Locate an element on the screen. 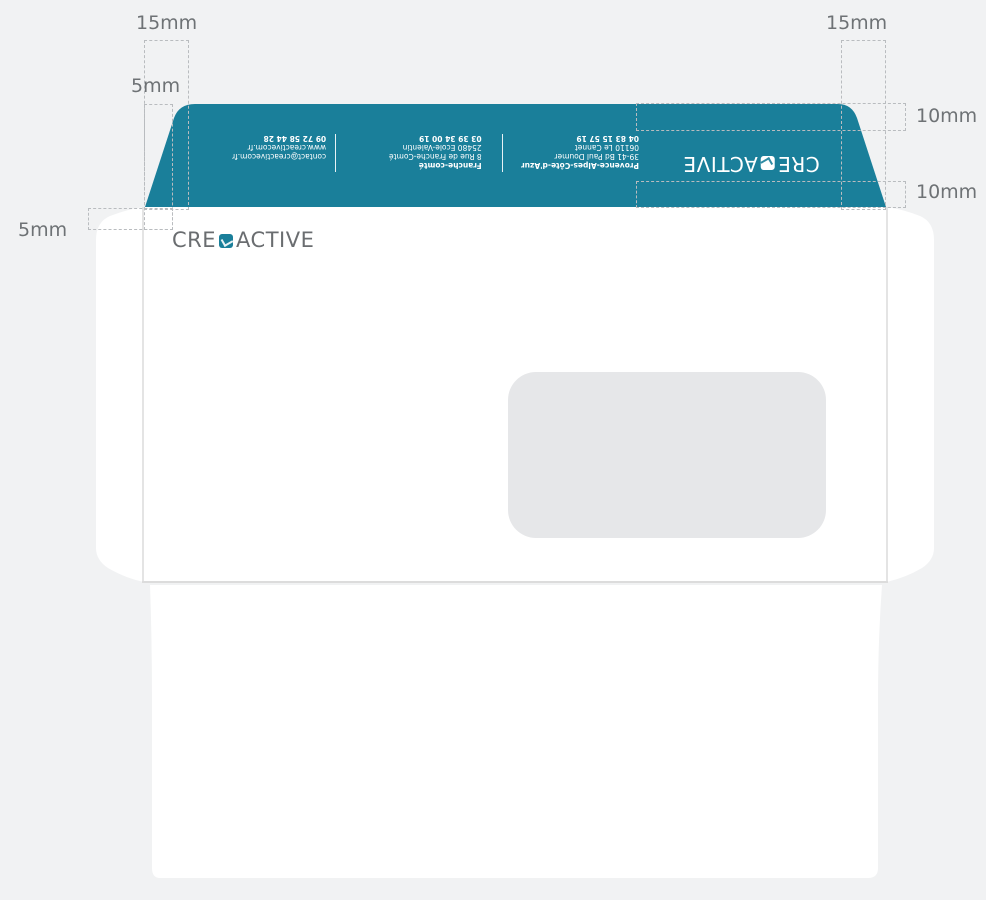  contact-email: contact@creactivecom.fr is located at coordinates (279, 156).